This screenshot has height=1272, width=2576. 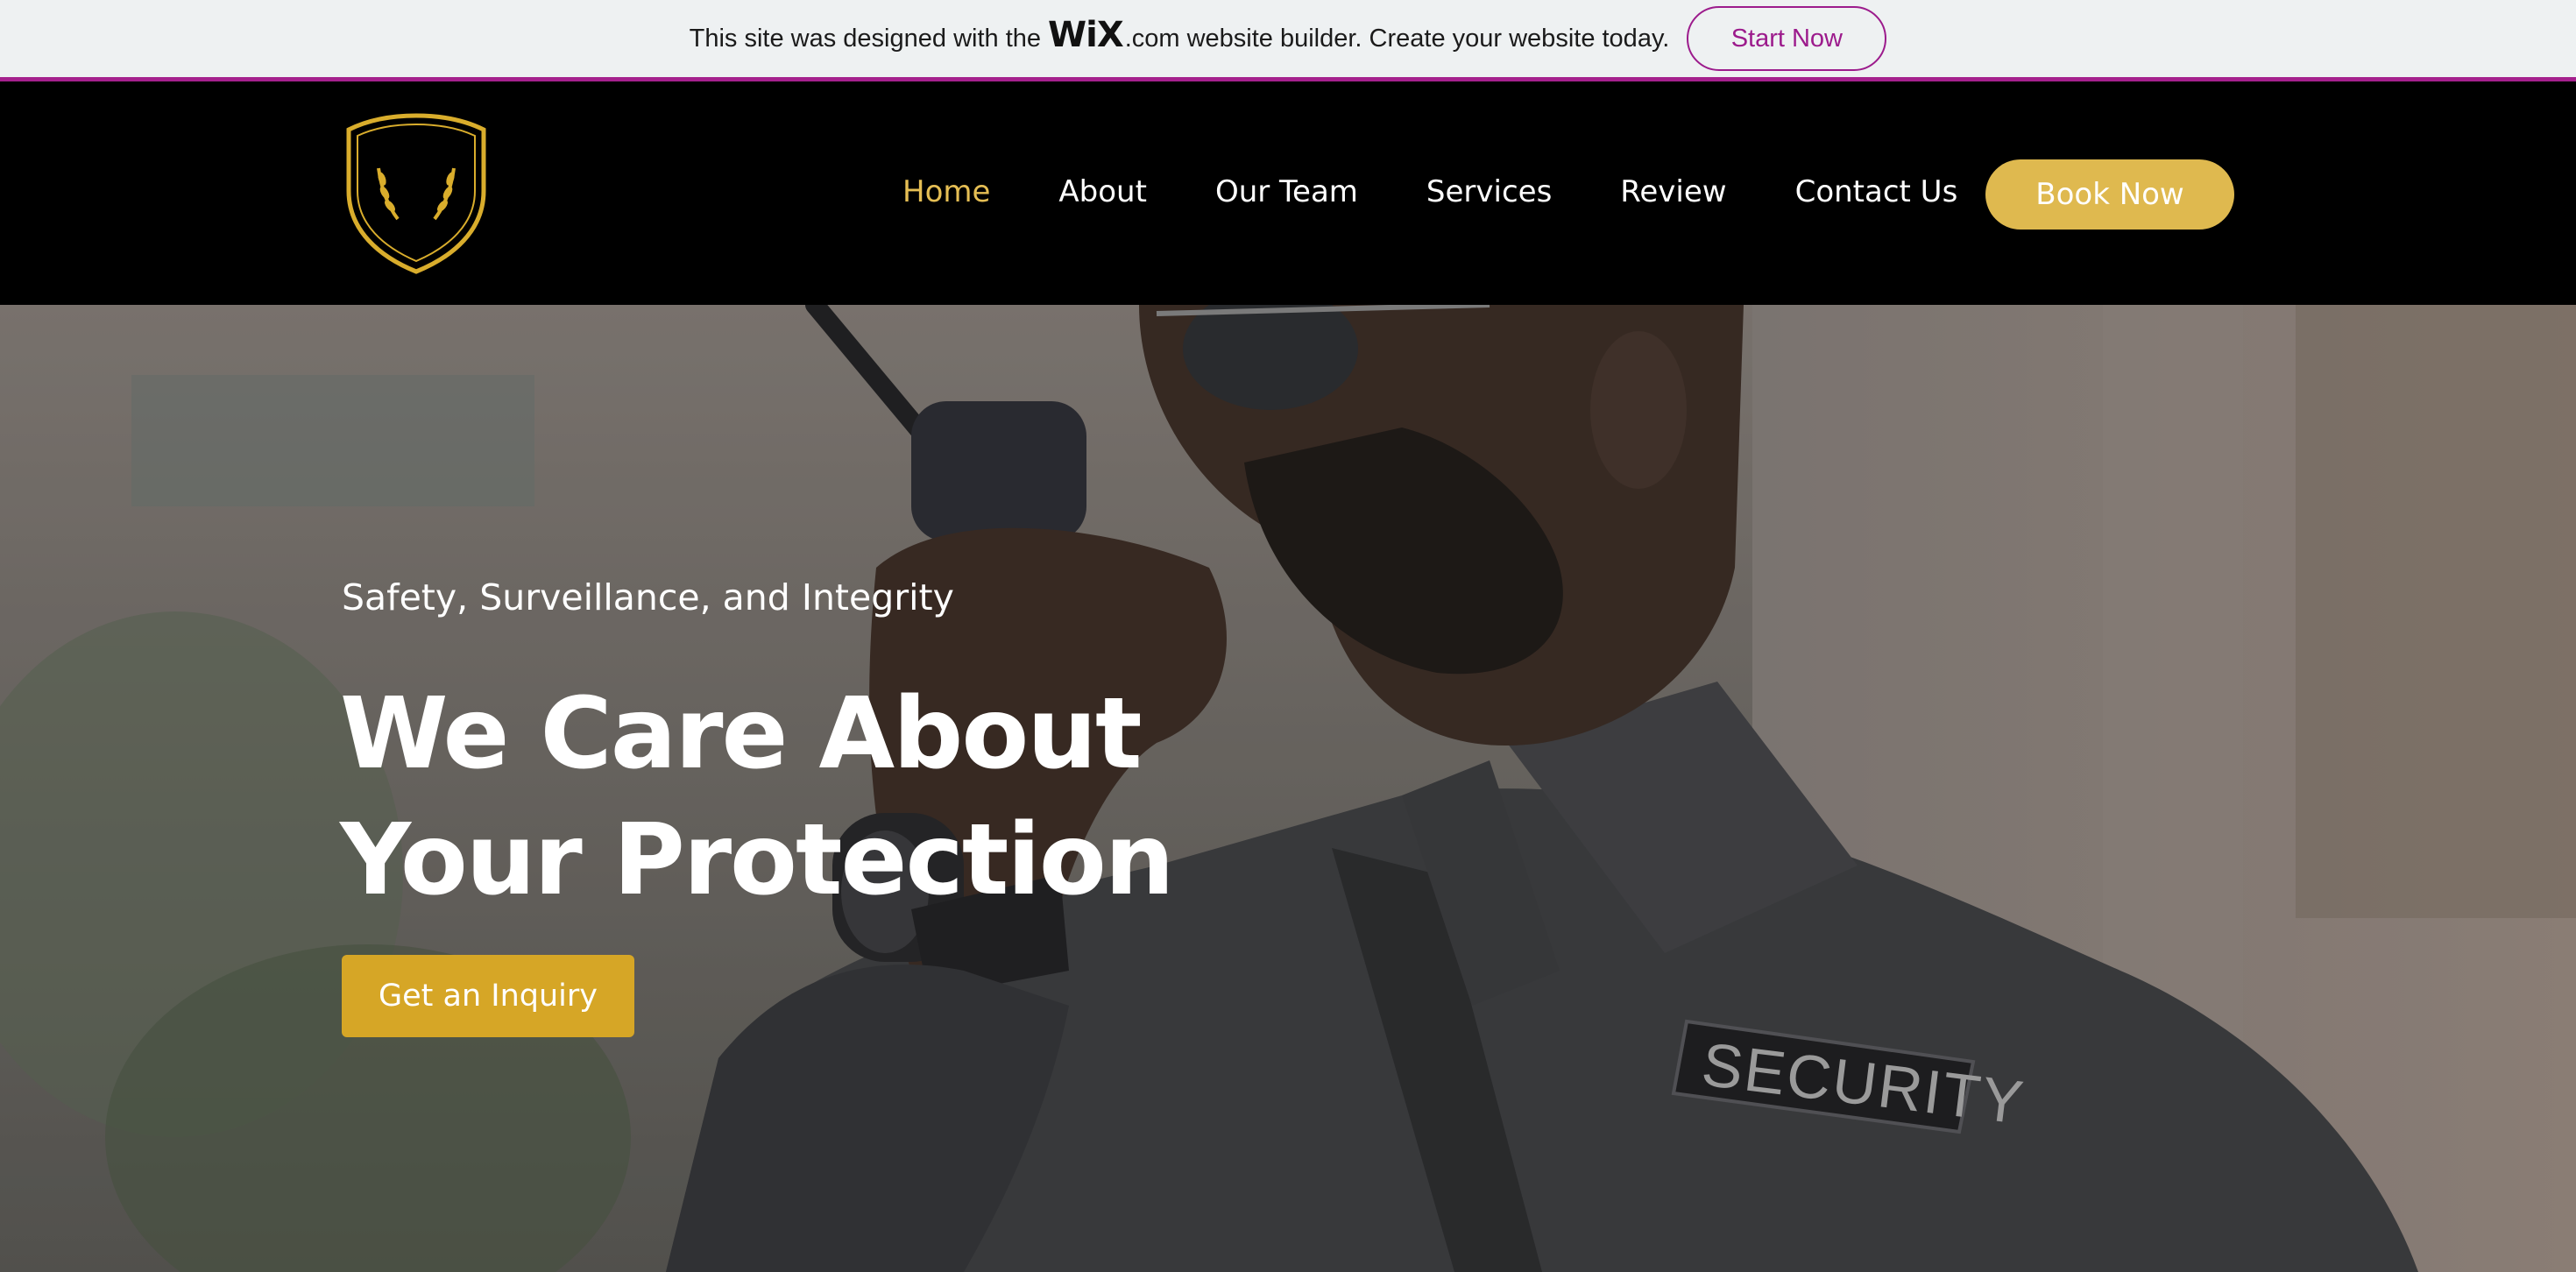 What do you see at coordinates (865, 38) in the screenshot?
I see `wix-promo-prefix: This site was designed with the` at bounding box center [865, 38].